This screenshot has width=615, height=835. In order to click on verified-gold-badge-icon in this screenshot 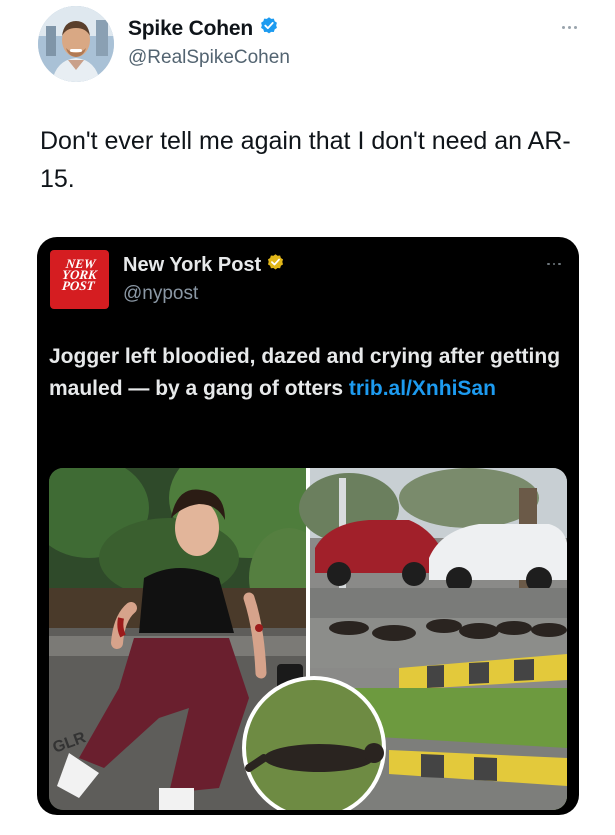, I will do `click(275, 265)`.